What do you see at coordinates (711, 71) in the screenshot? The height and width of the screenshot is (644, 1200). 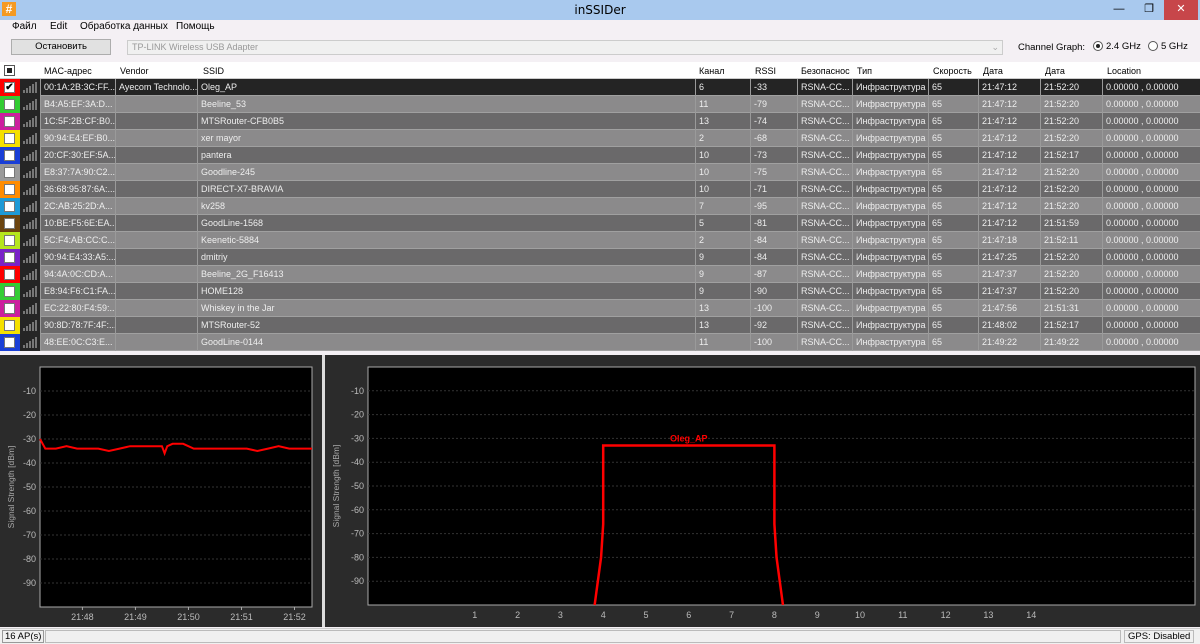 I see `col-channel: Канал` at bounding box center [711, 71].